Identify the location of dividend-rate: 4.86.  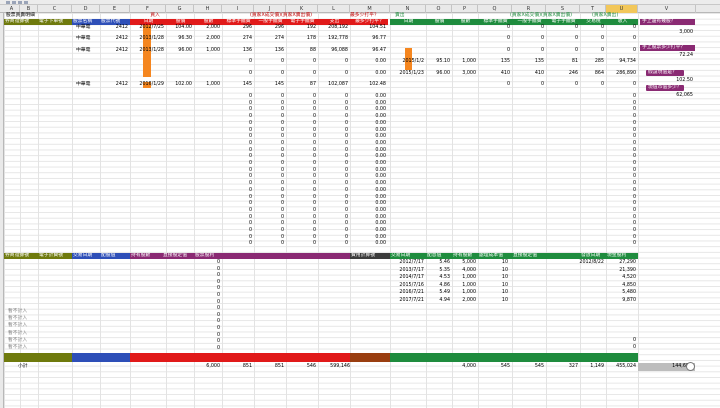
(438, 286).